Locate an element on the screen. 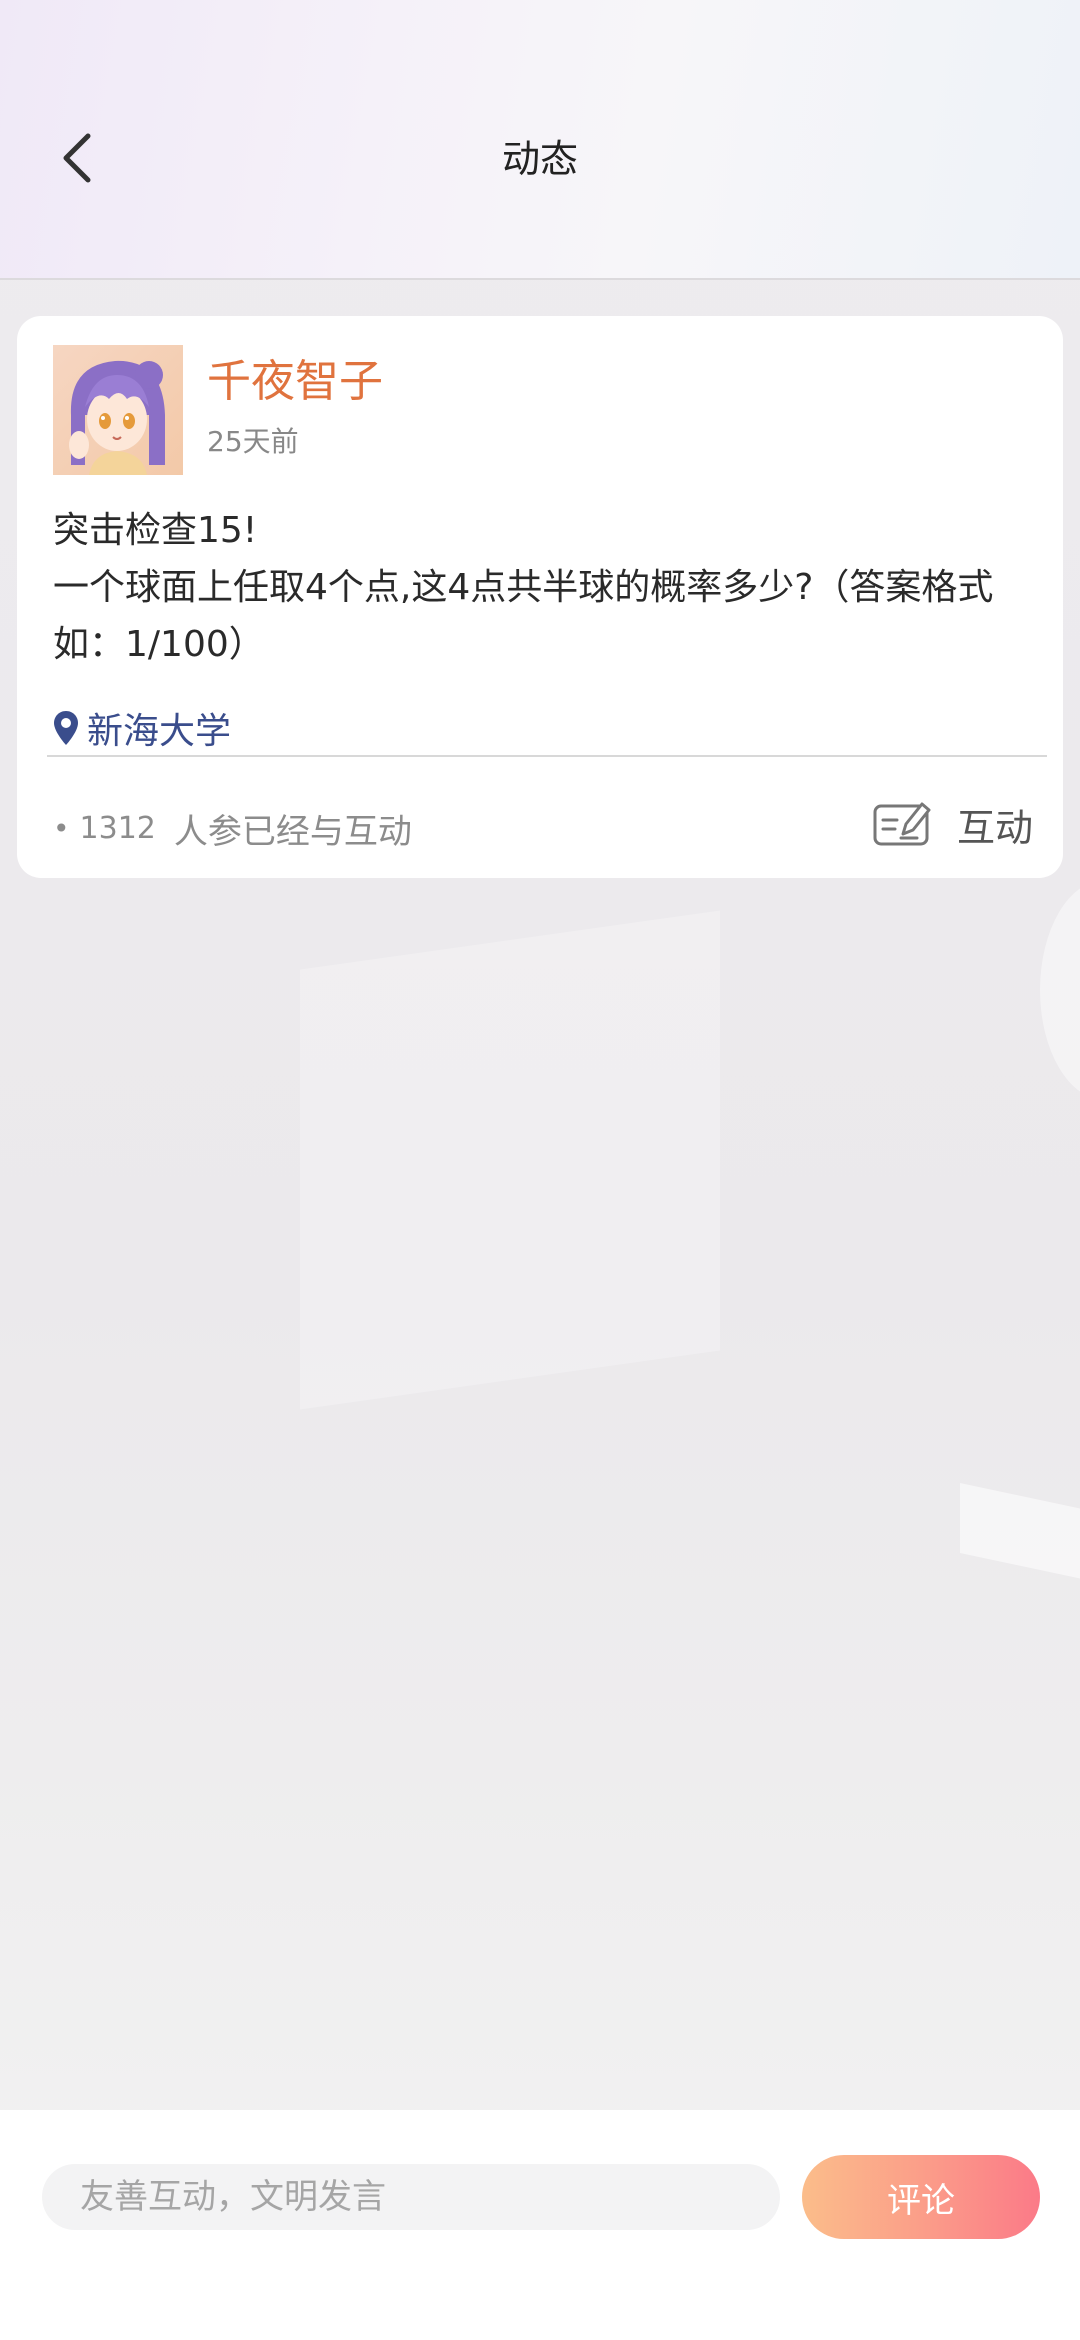  location-label: 新海大学 is located at coordinates (159, 731).